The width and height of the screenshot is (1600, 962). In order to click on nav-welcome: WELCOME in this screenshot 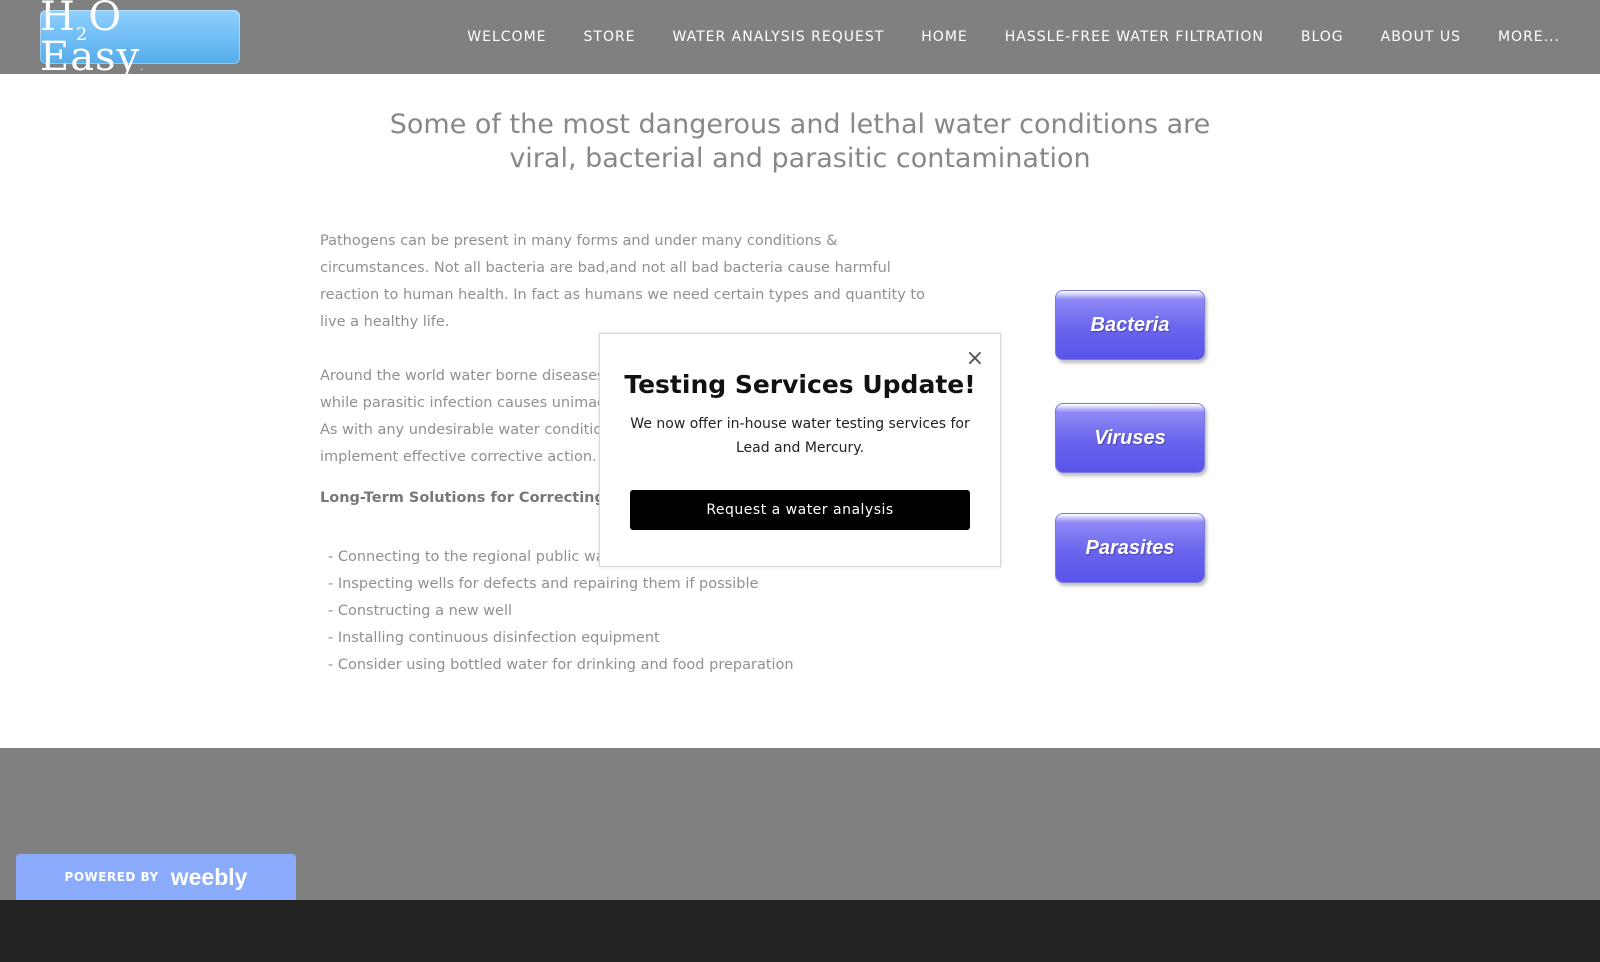, I will do `click(506, 37)`.